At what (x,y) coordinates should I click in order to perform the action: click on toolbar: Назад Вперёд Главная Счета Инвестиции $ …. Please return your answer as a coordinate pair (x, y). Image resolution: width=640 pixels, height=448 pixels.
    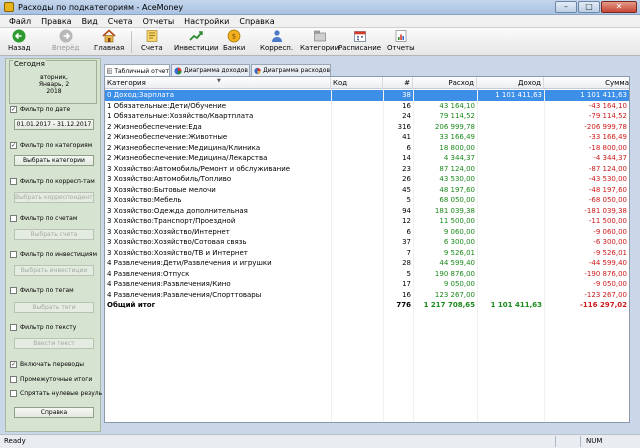
    Looking at the image, I should click on (320, 42).